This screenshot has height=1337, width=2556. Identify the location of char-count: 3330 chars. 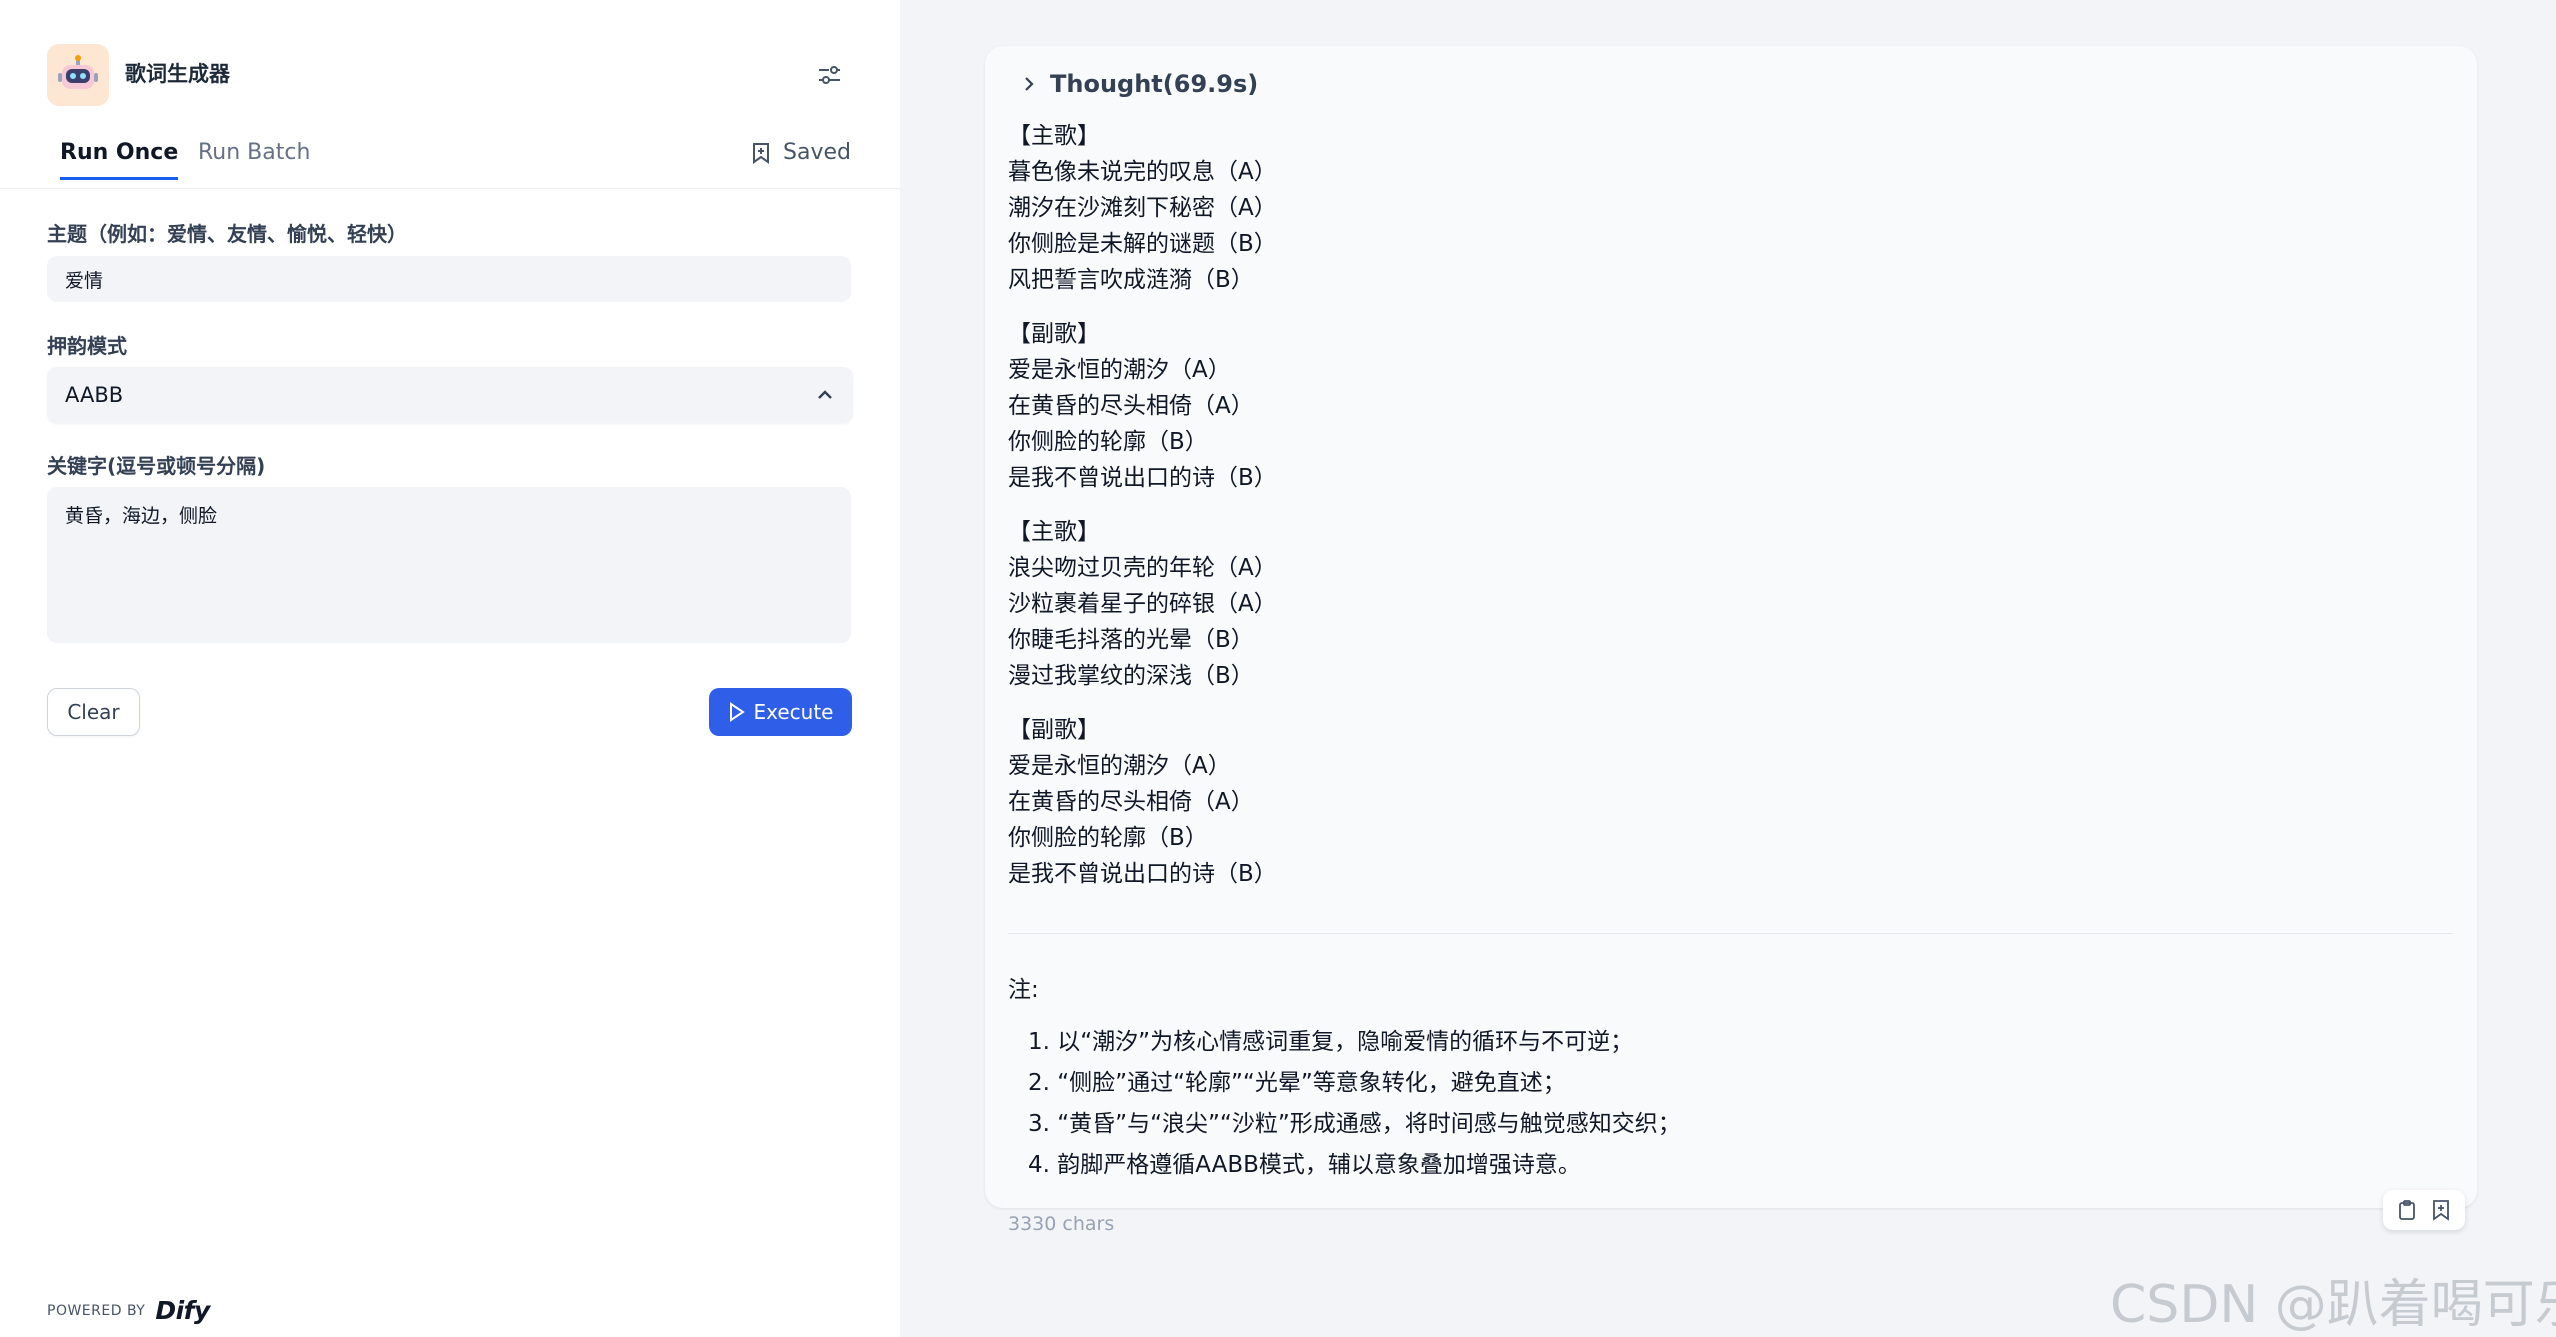
(1061, 1224).